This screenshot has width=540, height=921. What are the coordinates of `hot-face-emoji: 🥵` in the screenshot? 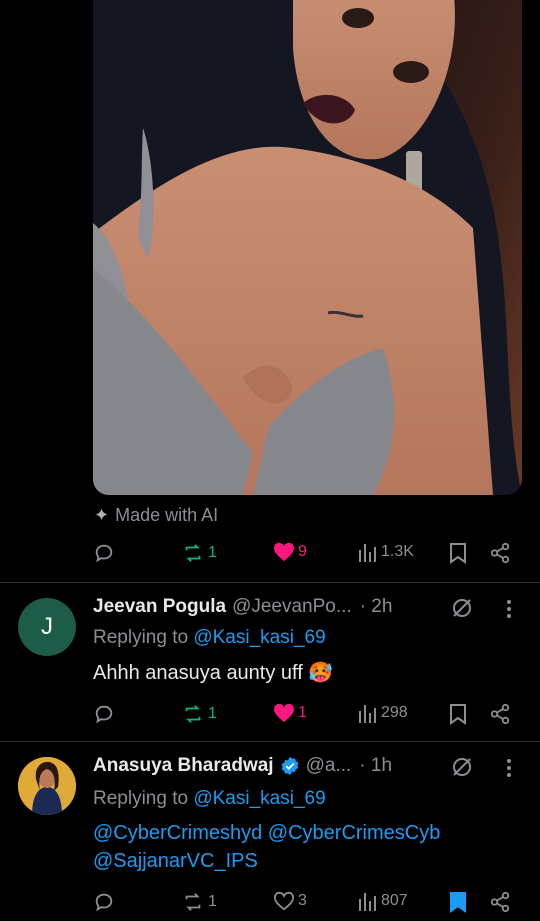 It's located at (321, 673).